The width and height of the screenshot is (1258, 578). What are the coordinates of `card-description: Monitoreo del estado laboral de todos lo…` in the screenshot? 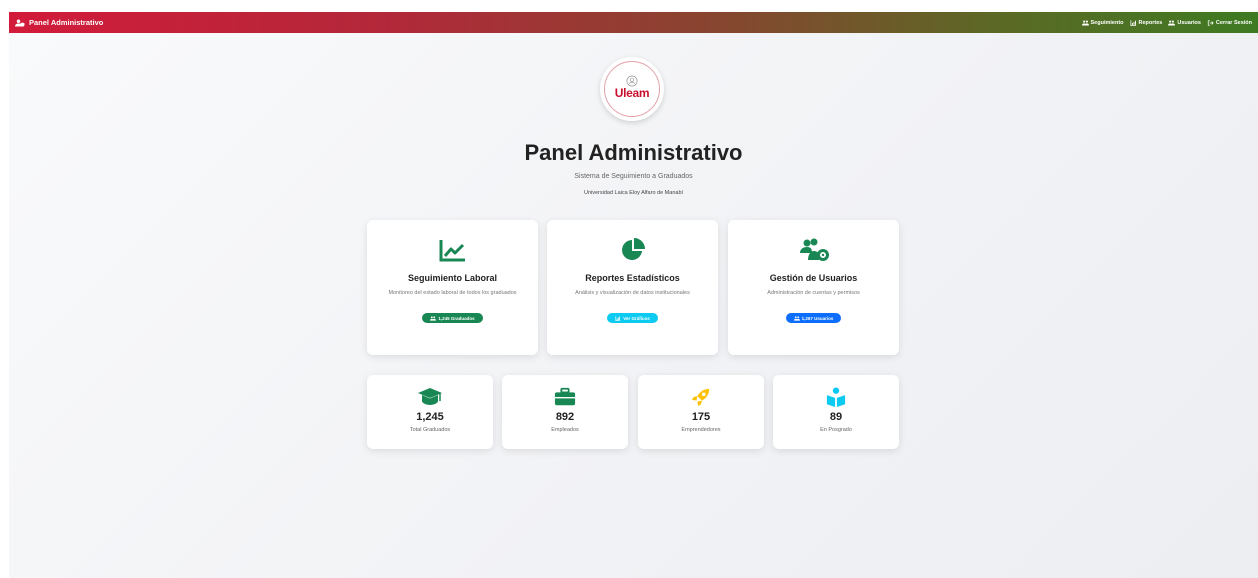 It's located at (452, 293).